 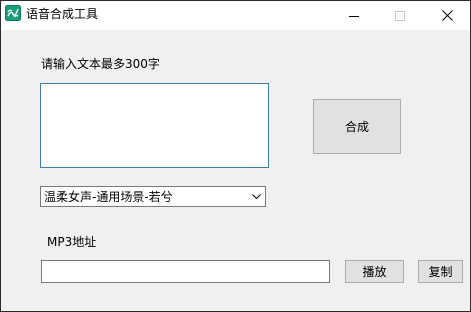 What do you see at coordinates (100, 64) in the screenshot?
I see `text-input-label: 请输入文本最多300字` at bounding box center [100, 64].